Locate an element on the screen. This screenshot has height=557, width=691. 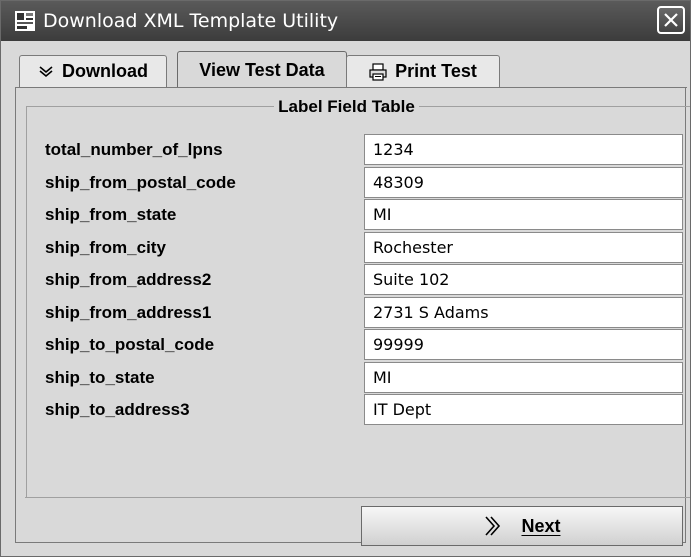
table-row: total_number_of_lpns is located at coordinates (345, 150).